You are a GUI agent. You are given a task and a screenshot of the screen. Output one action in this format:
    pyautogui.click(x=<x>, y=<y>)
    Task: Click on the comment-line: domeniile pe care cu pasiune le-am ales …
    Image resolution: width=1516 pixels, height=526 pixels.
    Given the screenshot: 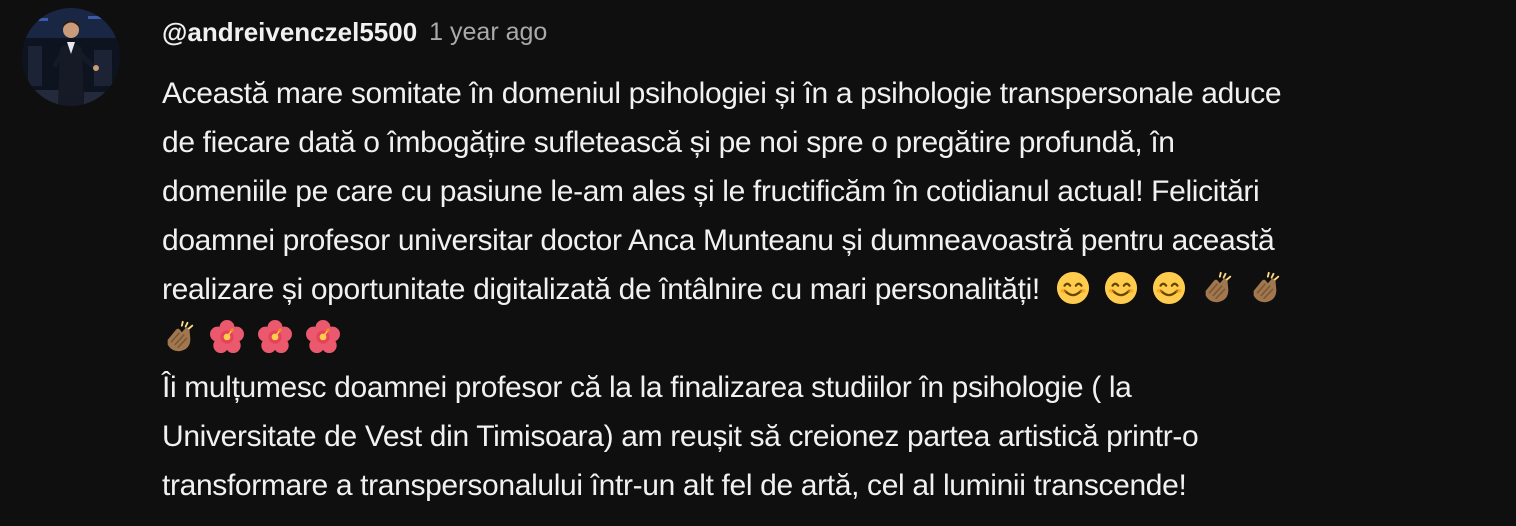 What is the action you would take?
    pyautogui.click(x=711, y=191)
    